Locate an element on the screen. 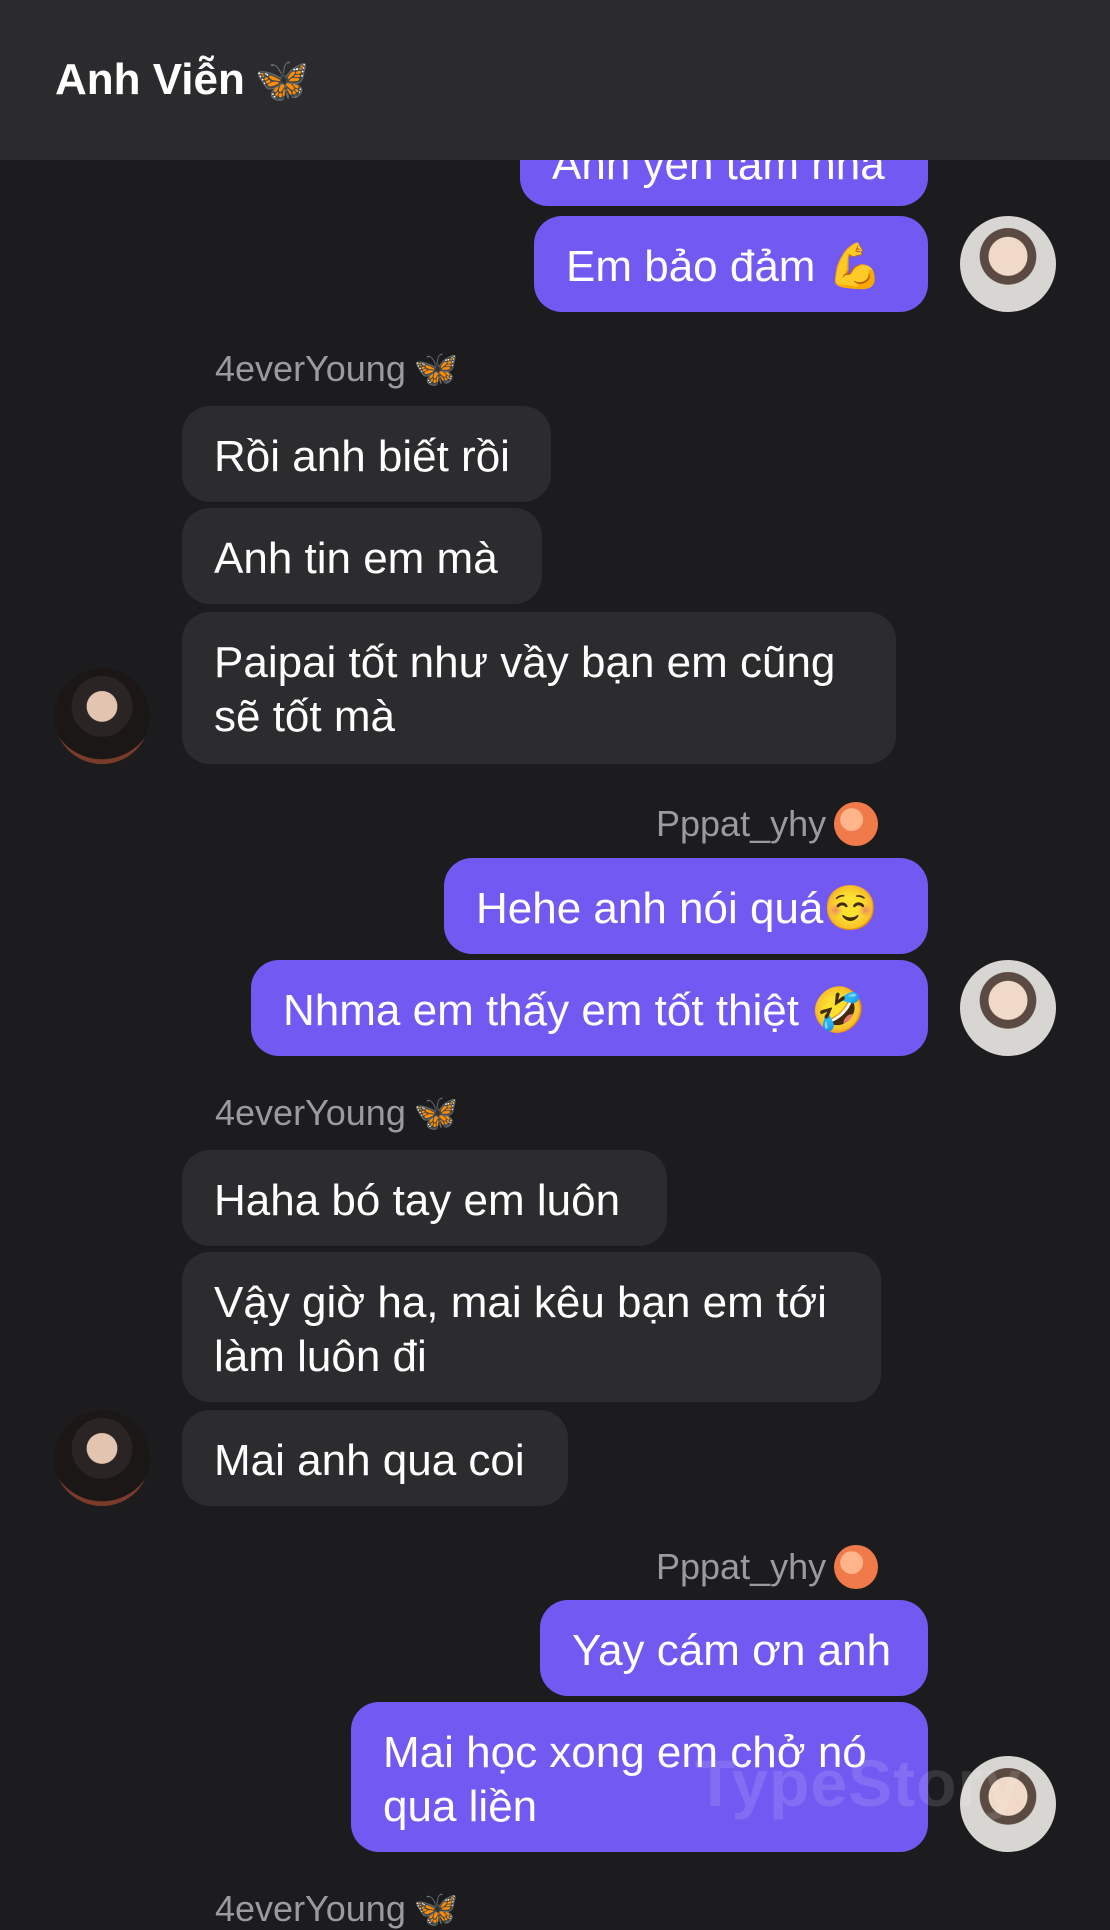 This screenshot has width=1110, height=1930. message-bubble-outgoing: Yay cám ơn anh is located at coordinates (734, 1648).